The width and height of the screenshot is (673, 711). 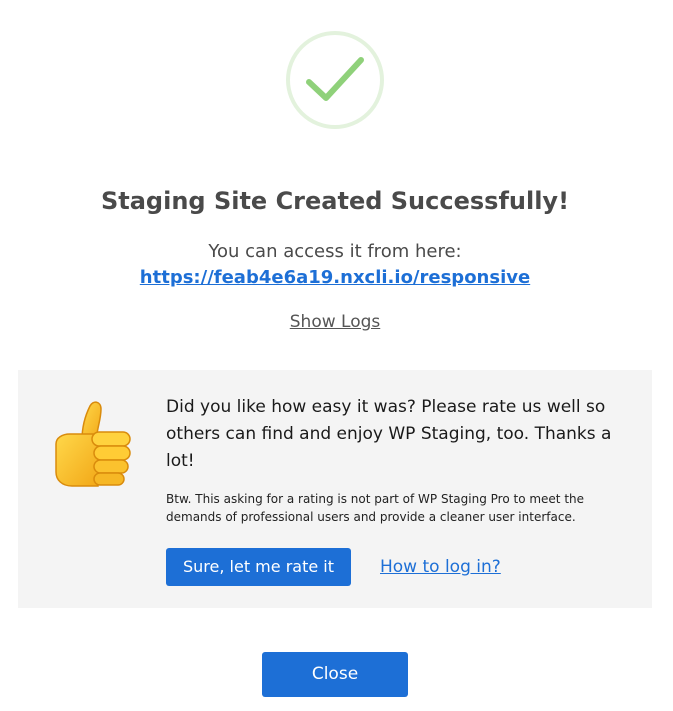 I want to click on modal-title: Staging Site Created Successfully!, so click(x=335, y=201).